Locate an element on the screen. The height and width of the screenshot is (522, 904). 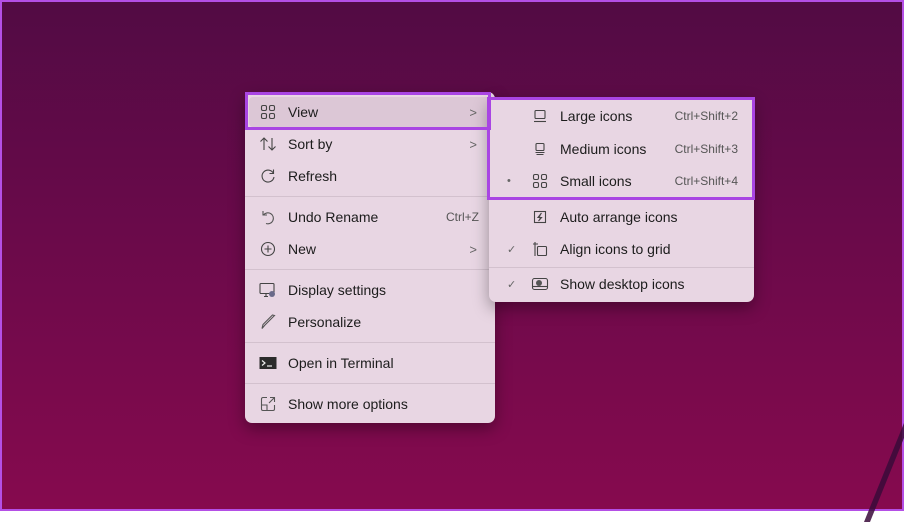
submenu-item-large-icons: Large icons Ctrl+Shift+2 is located at coordinates (621, 116).